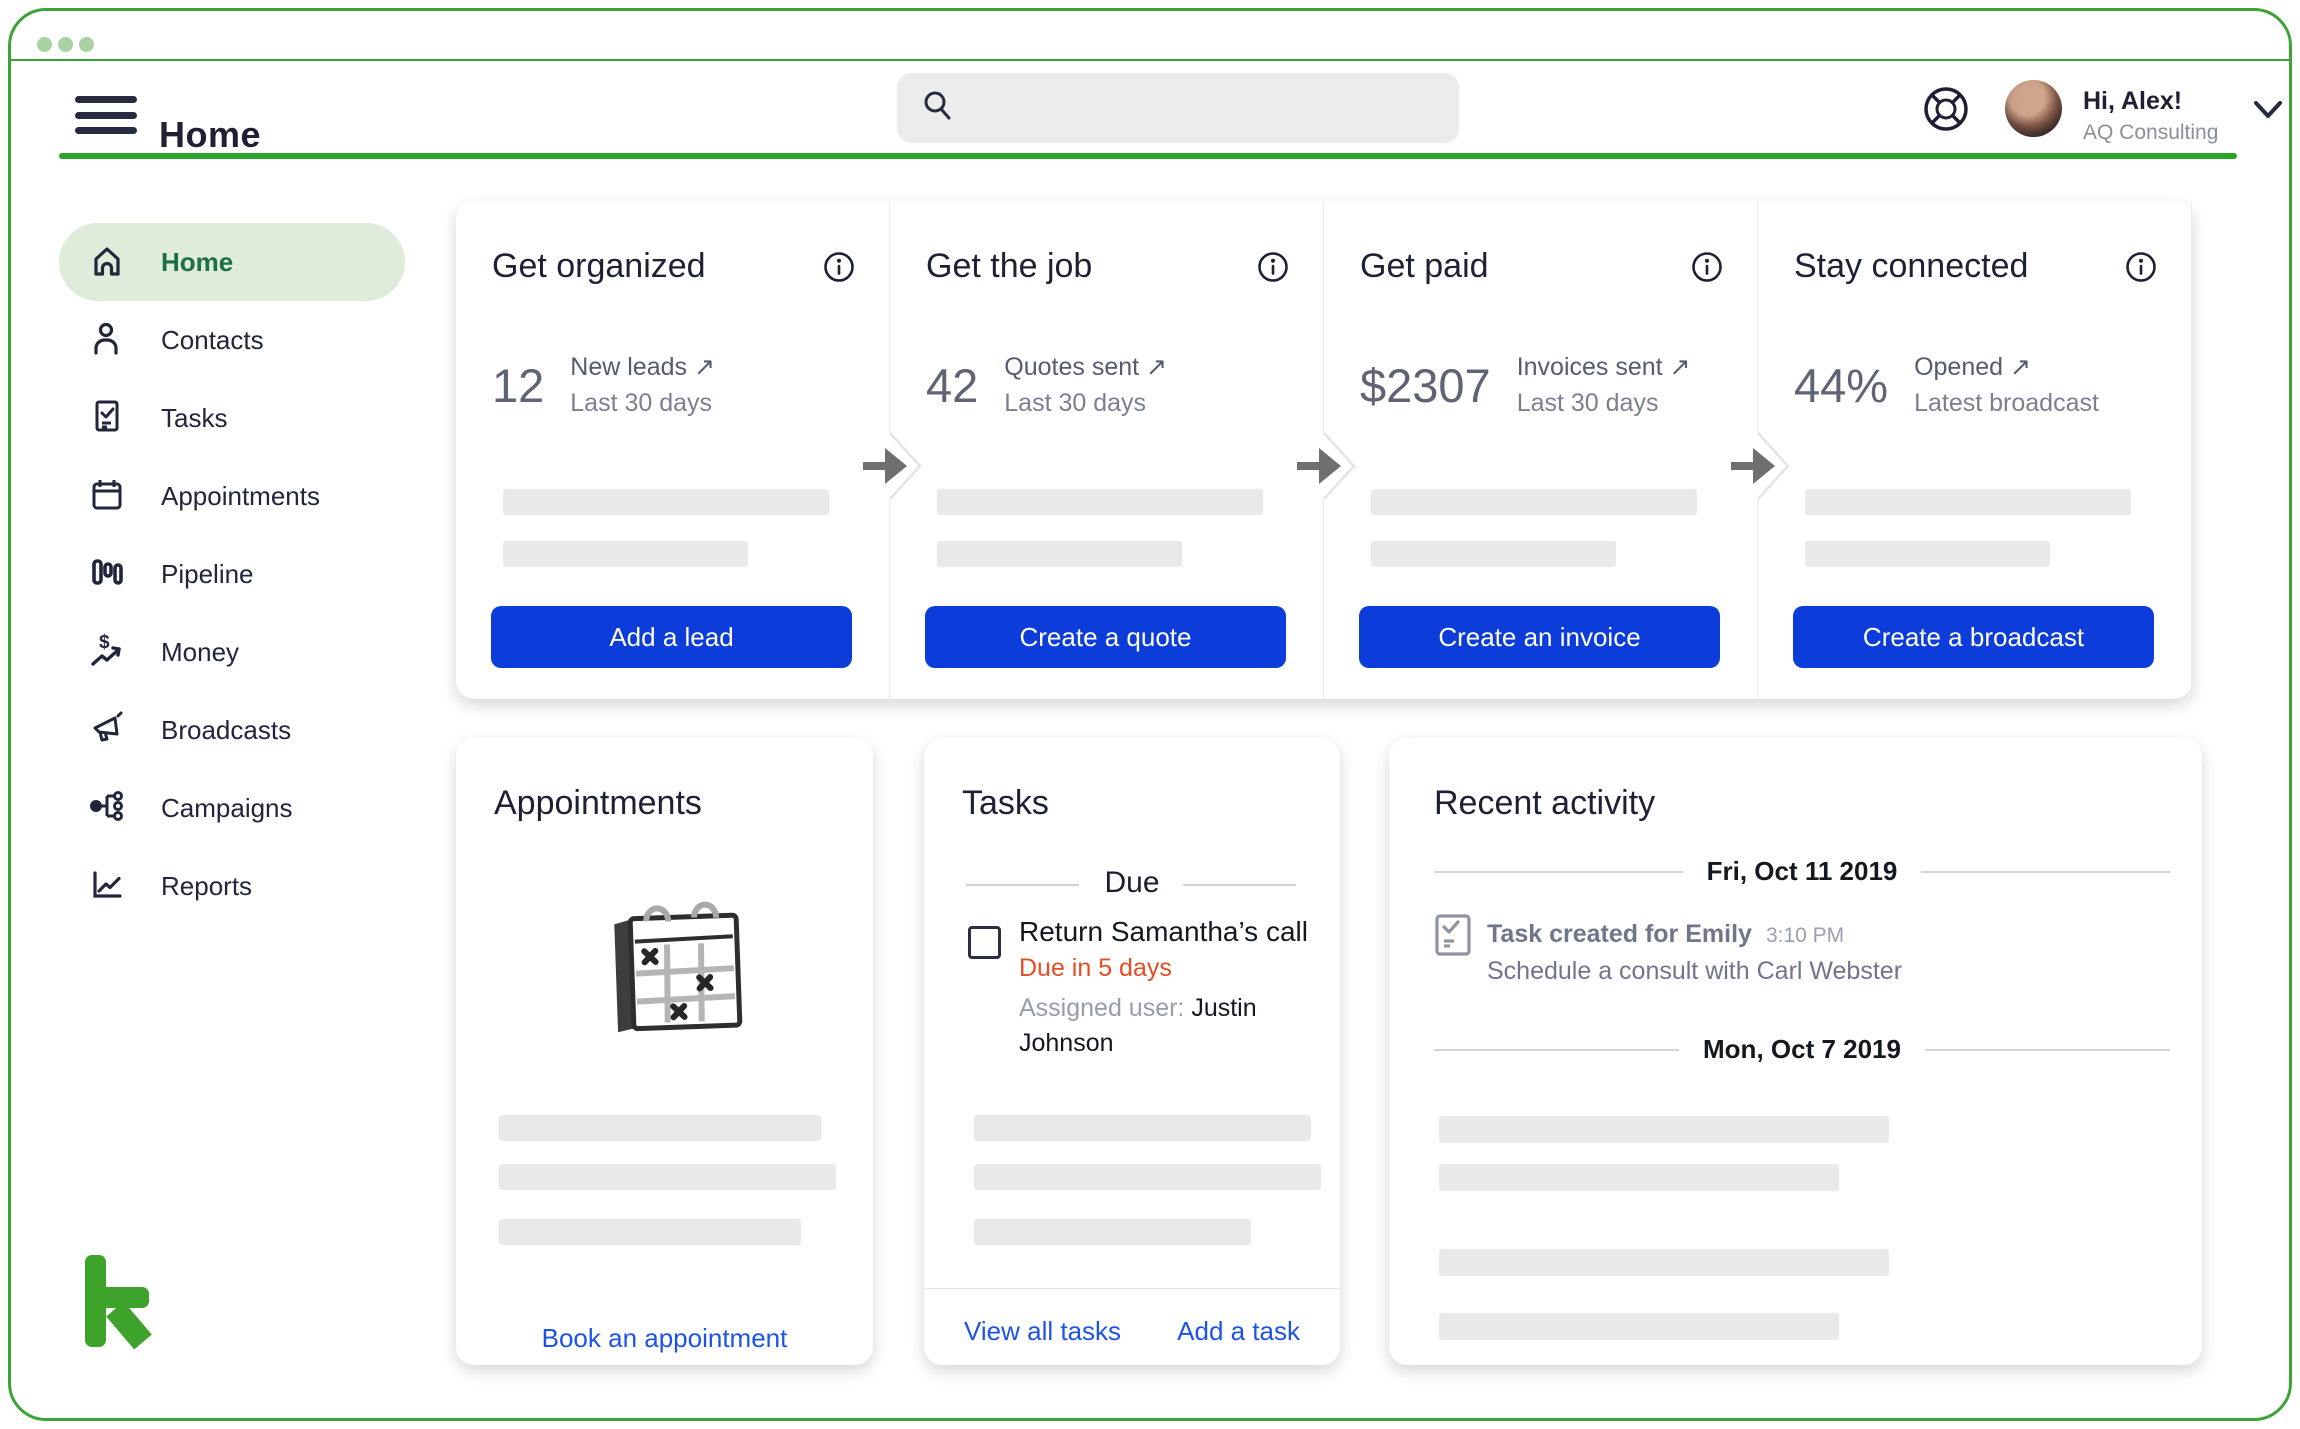  I want to click on card-title: Get paid, so click(1424, 266).